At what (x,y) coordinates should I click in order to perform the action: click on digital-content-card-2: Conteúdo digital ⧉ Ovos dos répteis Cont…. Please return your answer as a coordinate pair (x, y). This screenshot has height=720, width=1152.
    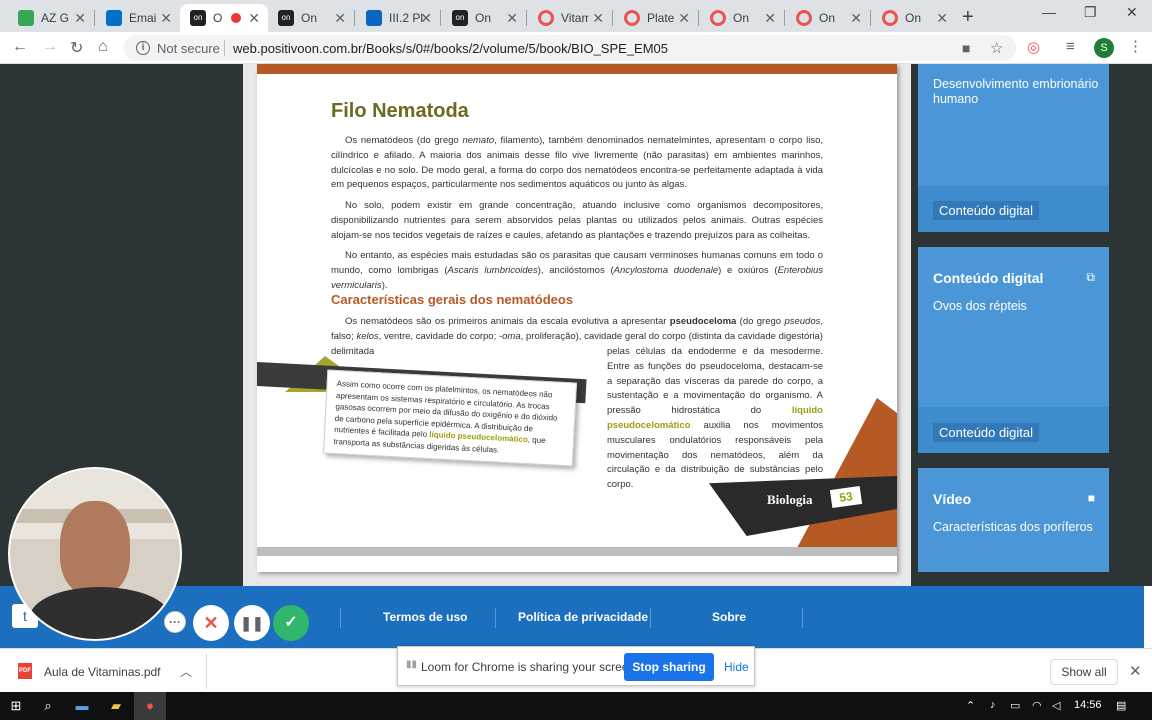
    Looking at the image, I should click on (1013, 350).